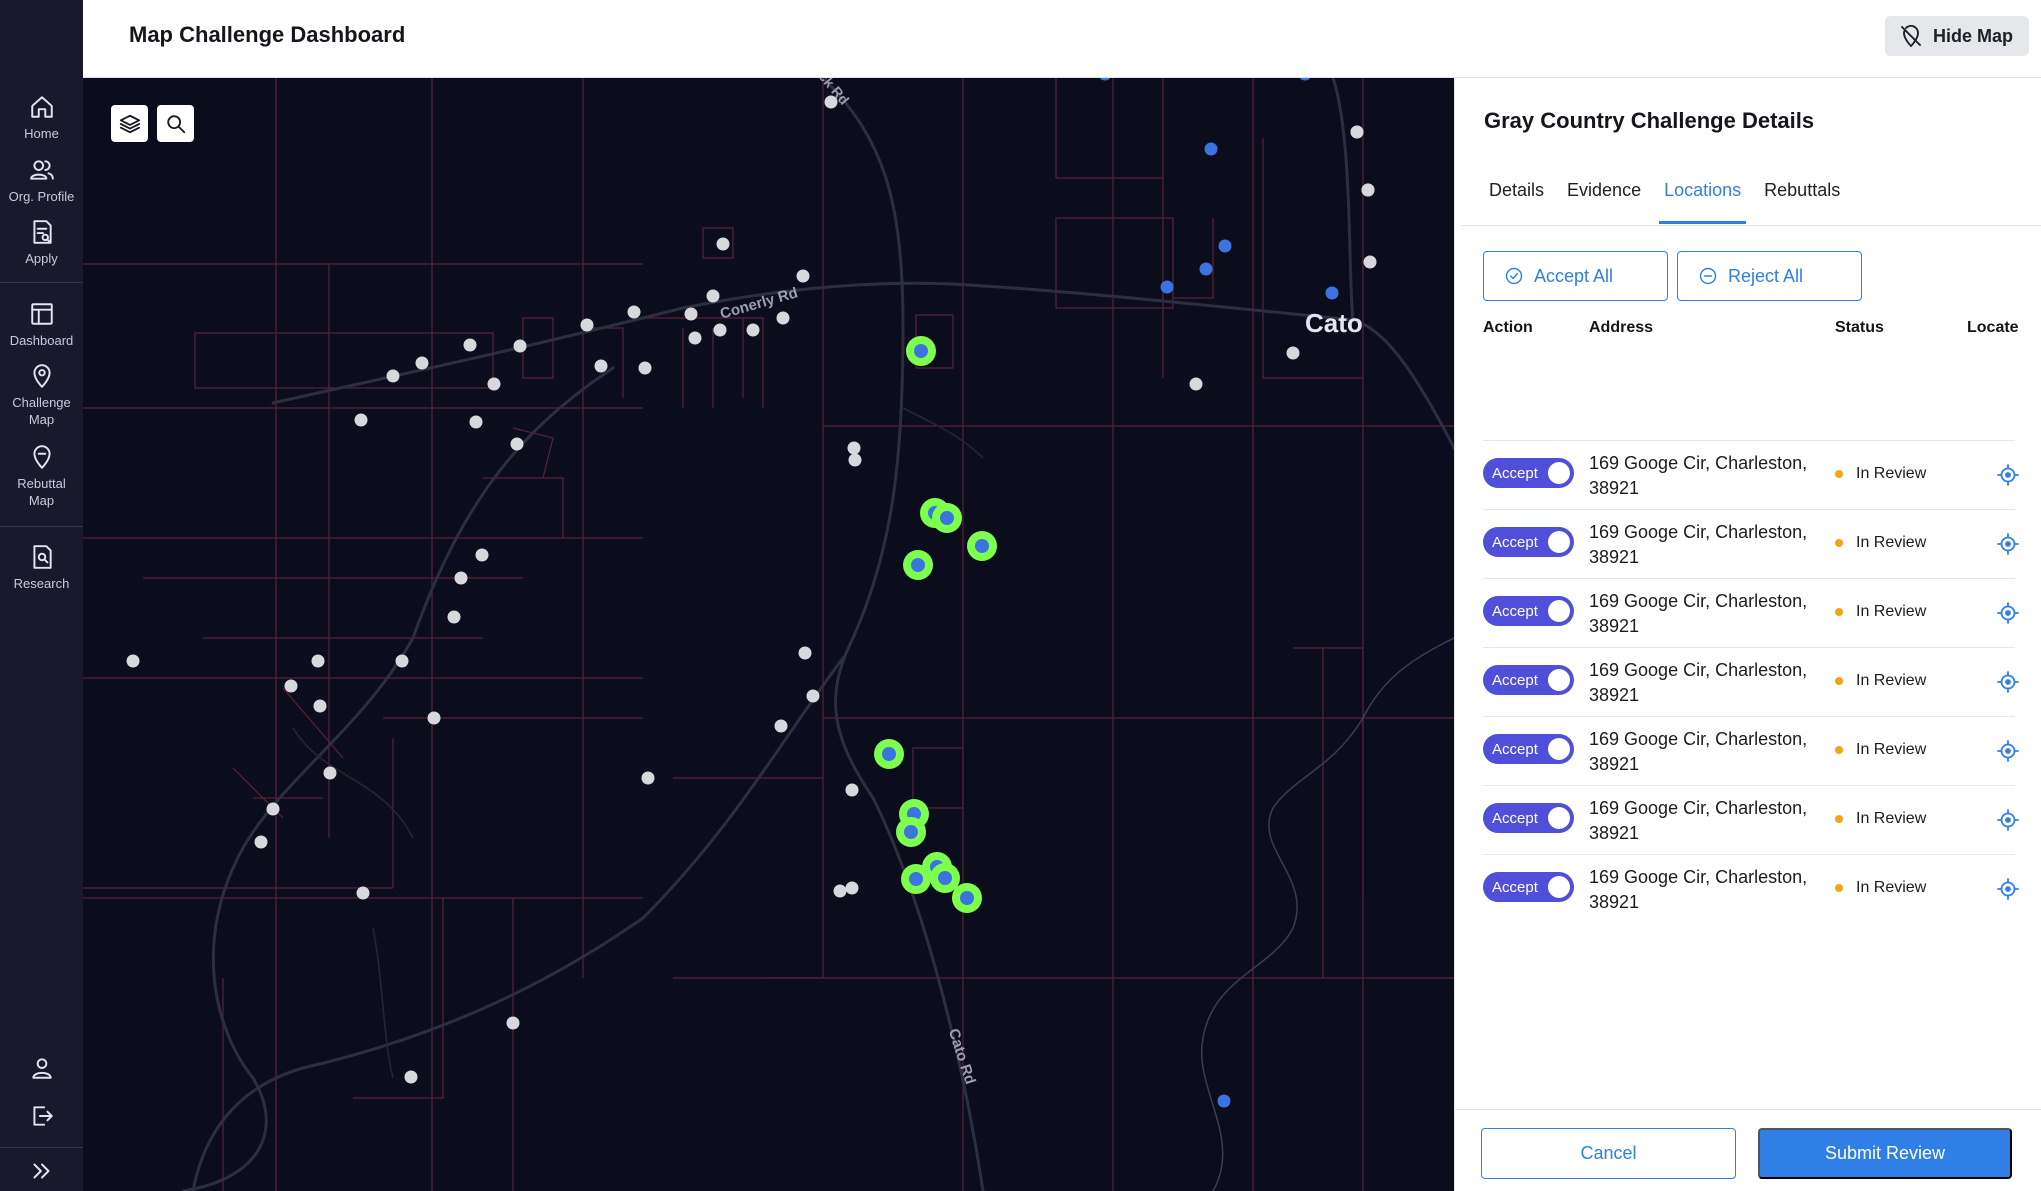 The height and width of the screenshot is (1191, 2041). I want to click on sidebar-item-rebuttal-map: Rebuttal Map, so click(41, 476).